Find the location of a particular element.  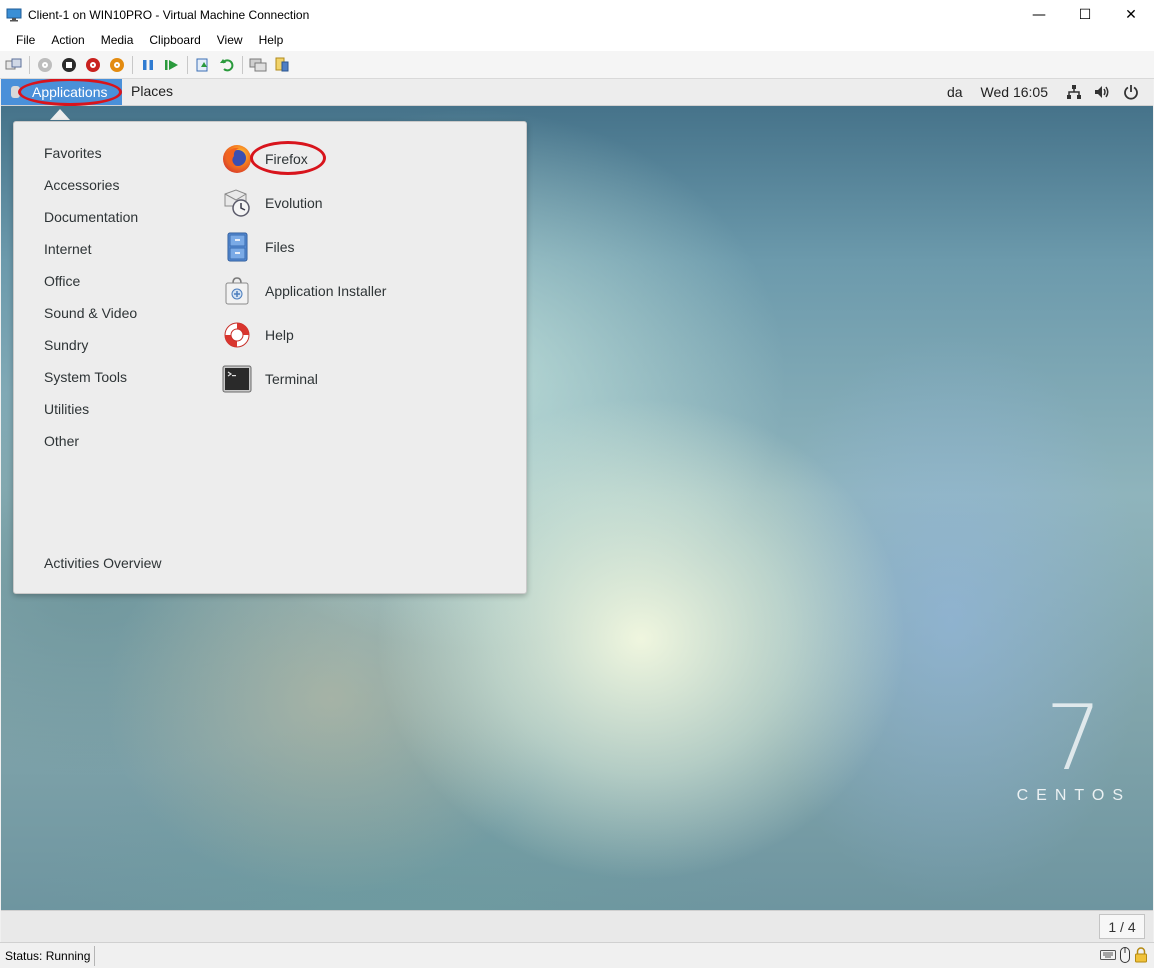

centos-wordmark: CENTOS is located at coordinates (1073, 795).